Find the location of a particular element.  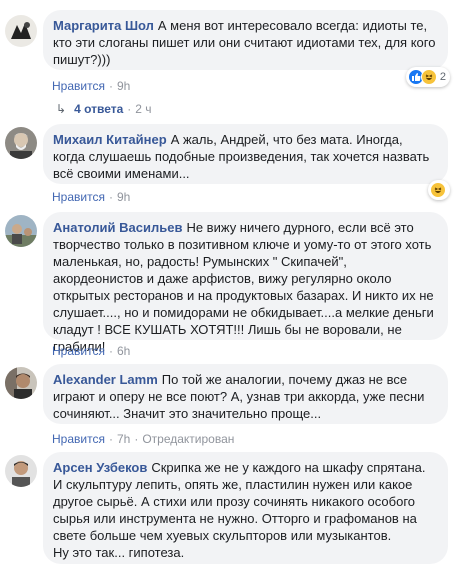

comment-author: Анатолий Васильев is located at coordinates (117, 227).